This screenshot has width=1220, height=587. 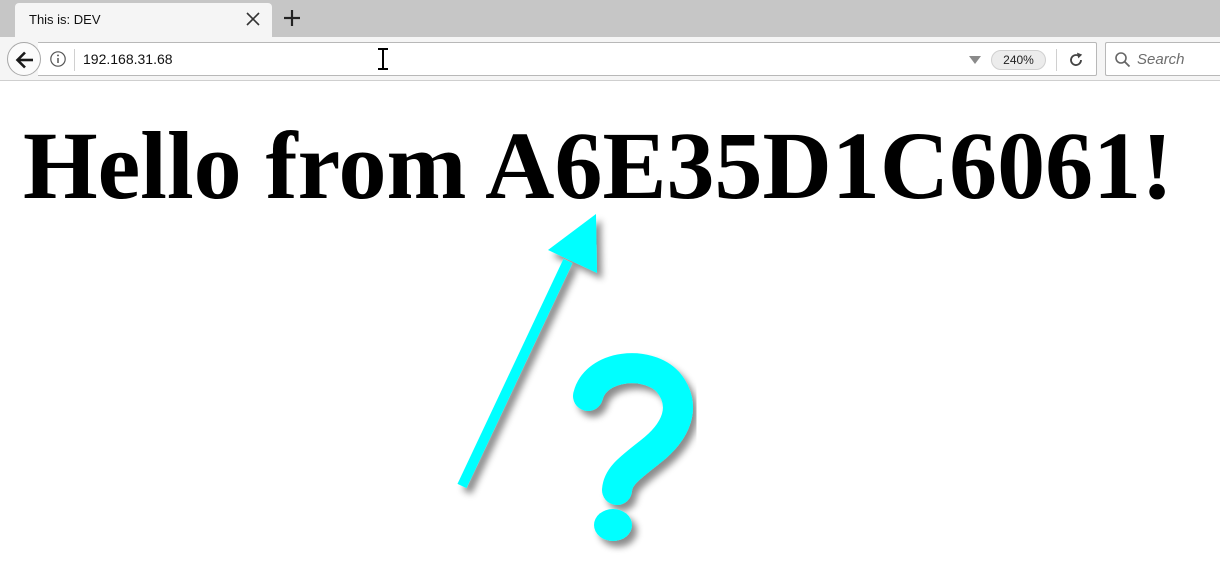 I want to click on tab-dev: This is: DEV, so click(x=143, y=20).